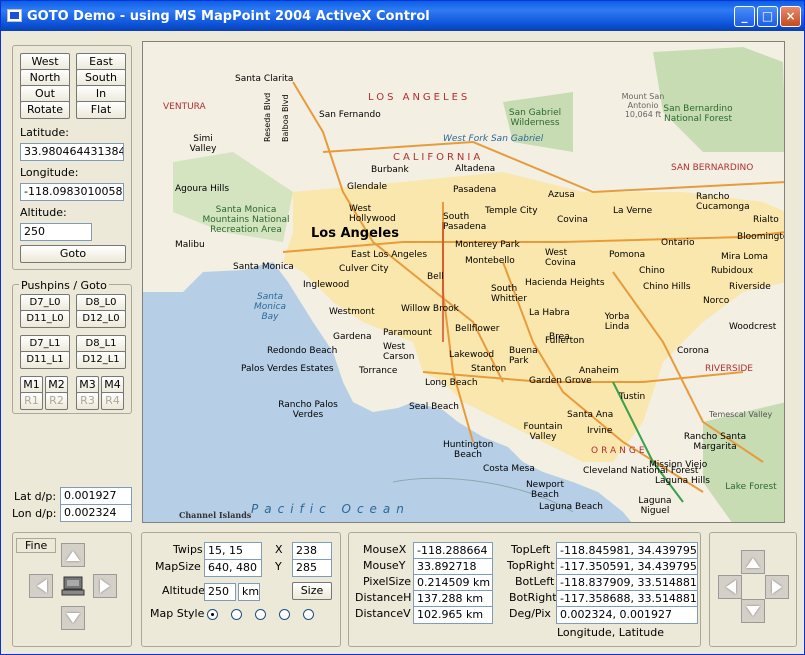  Describe the element at coordinates (73, 618) in the screenshot. I see `fine-down-arrow-button` at that location.